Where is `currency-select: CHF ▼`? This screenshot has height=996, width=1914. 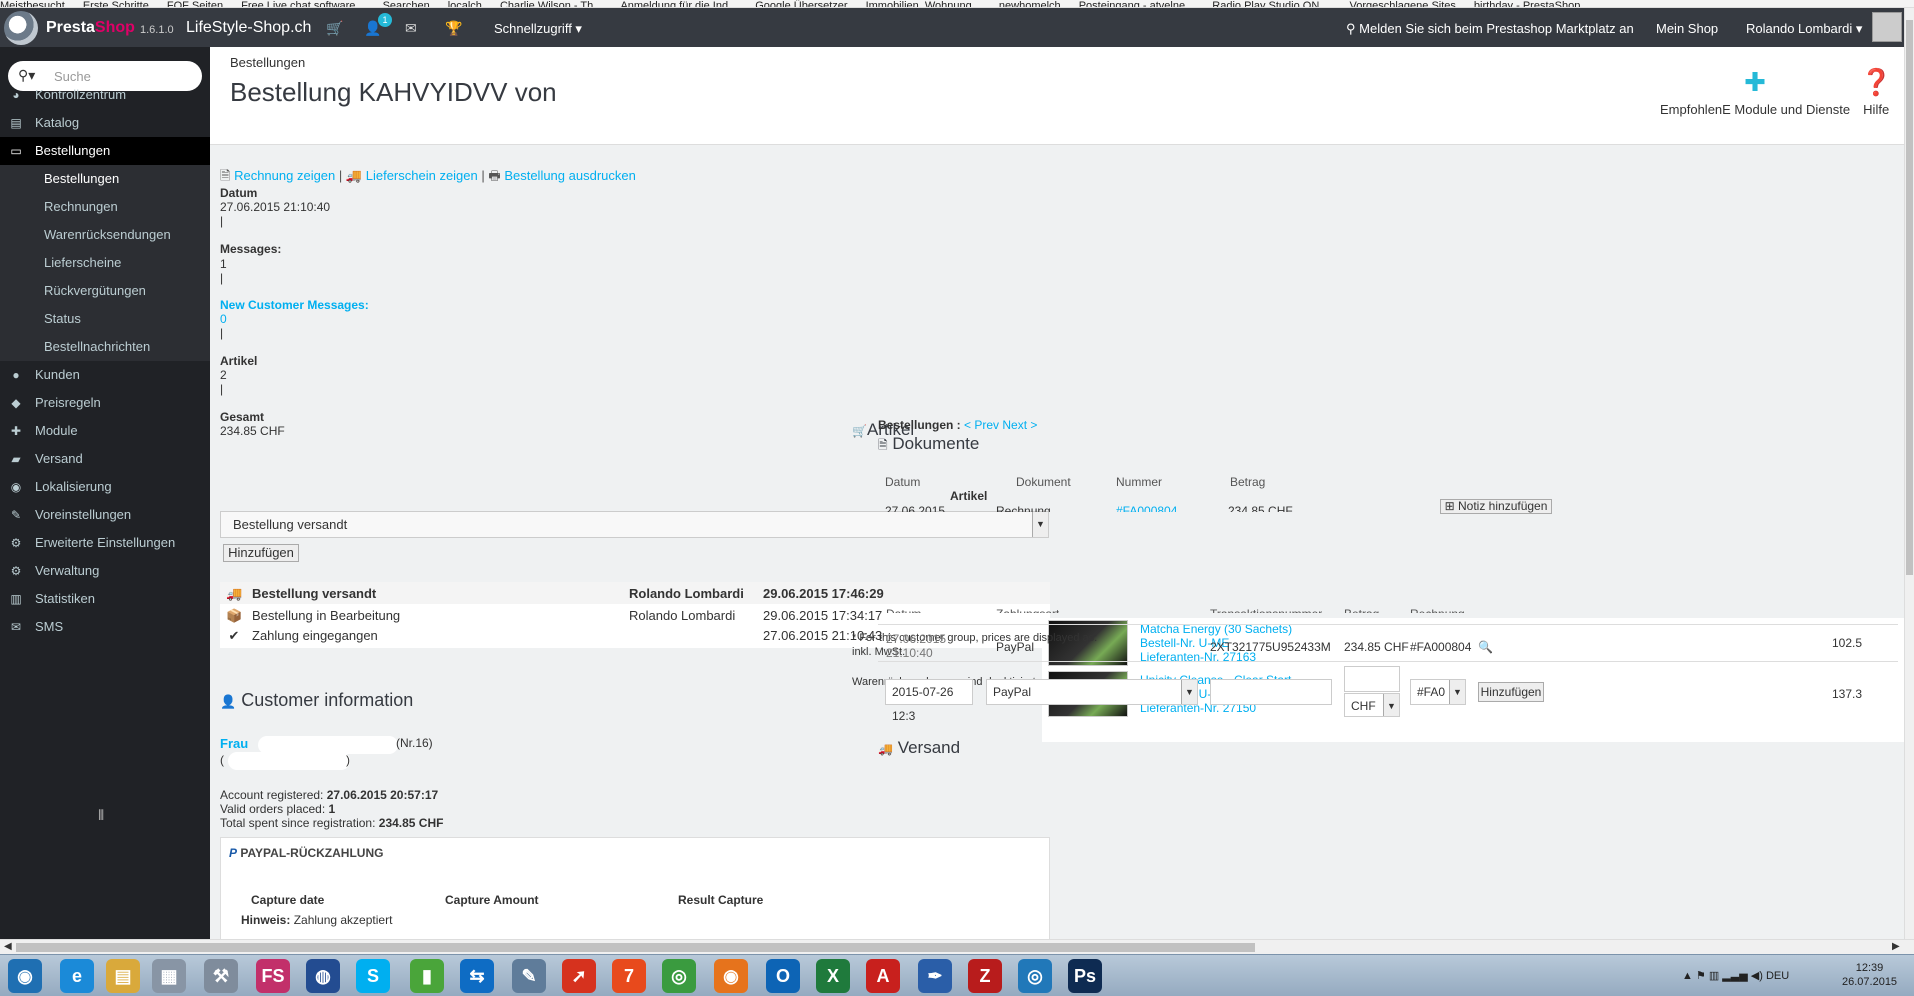
currency-select: CHF ▼ is located at coordinates (1372, 705).